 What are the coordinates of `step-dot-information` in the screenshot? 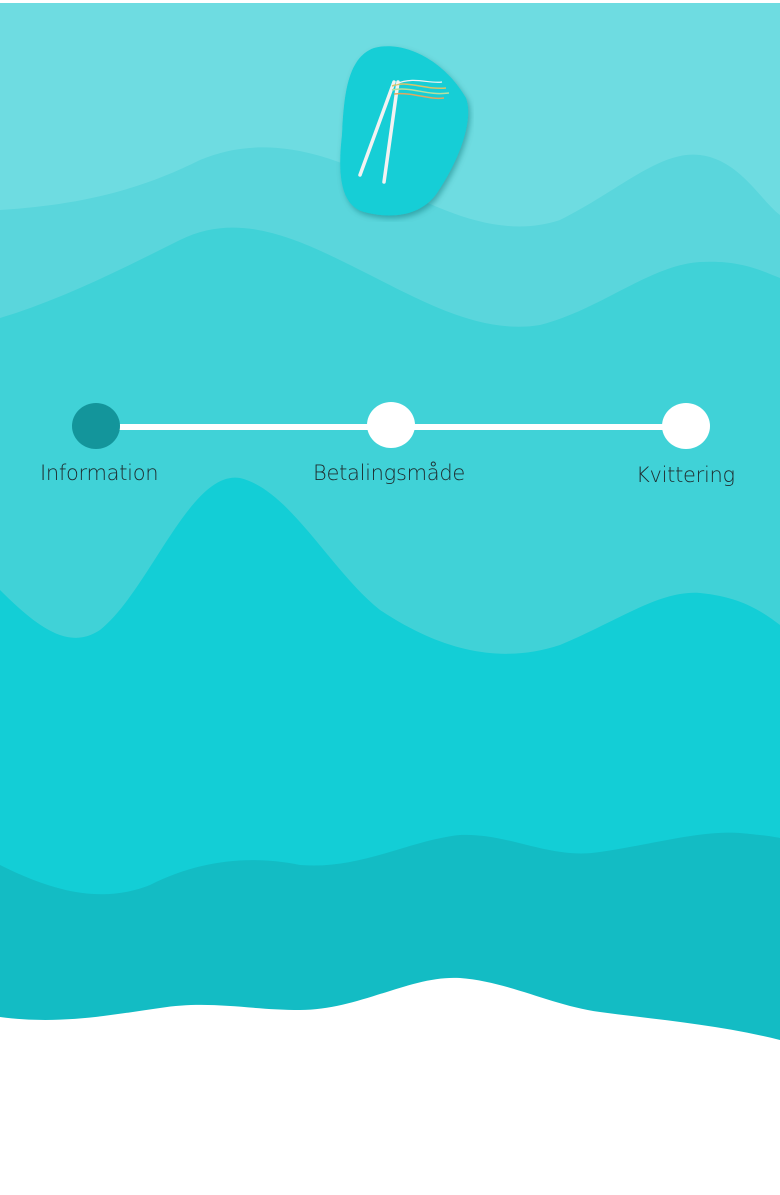 It's located at (96, 426).